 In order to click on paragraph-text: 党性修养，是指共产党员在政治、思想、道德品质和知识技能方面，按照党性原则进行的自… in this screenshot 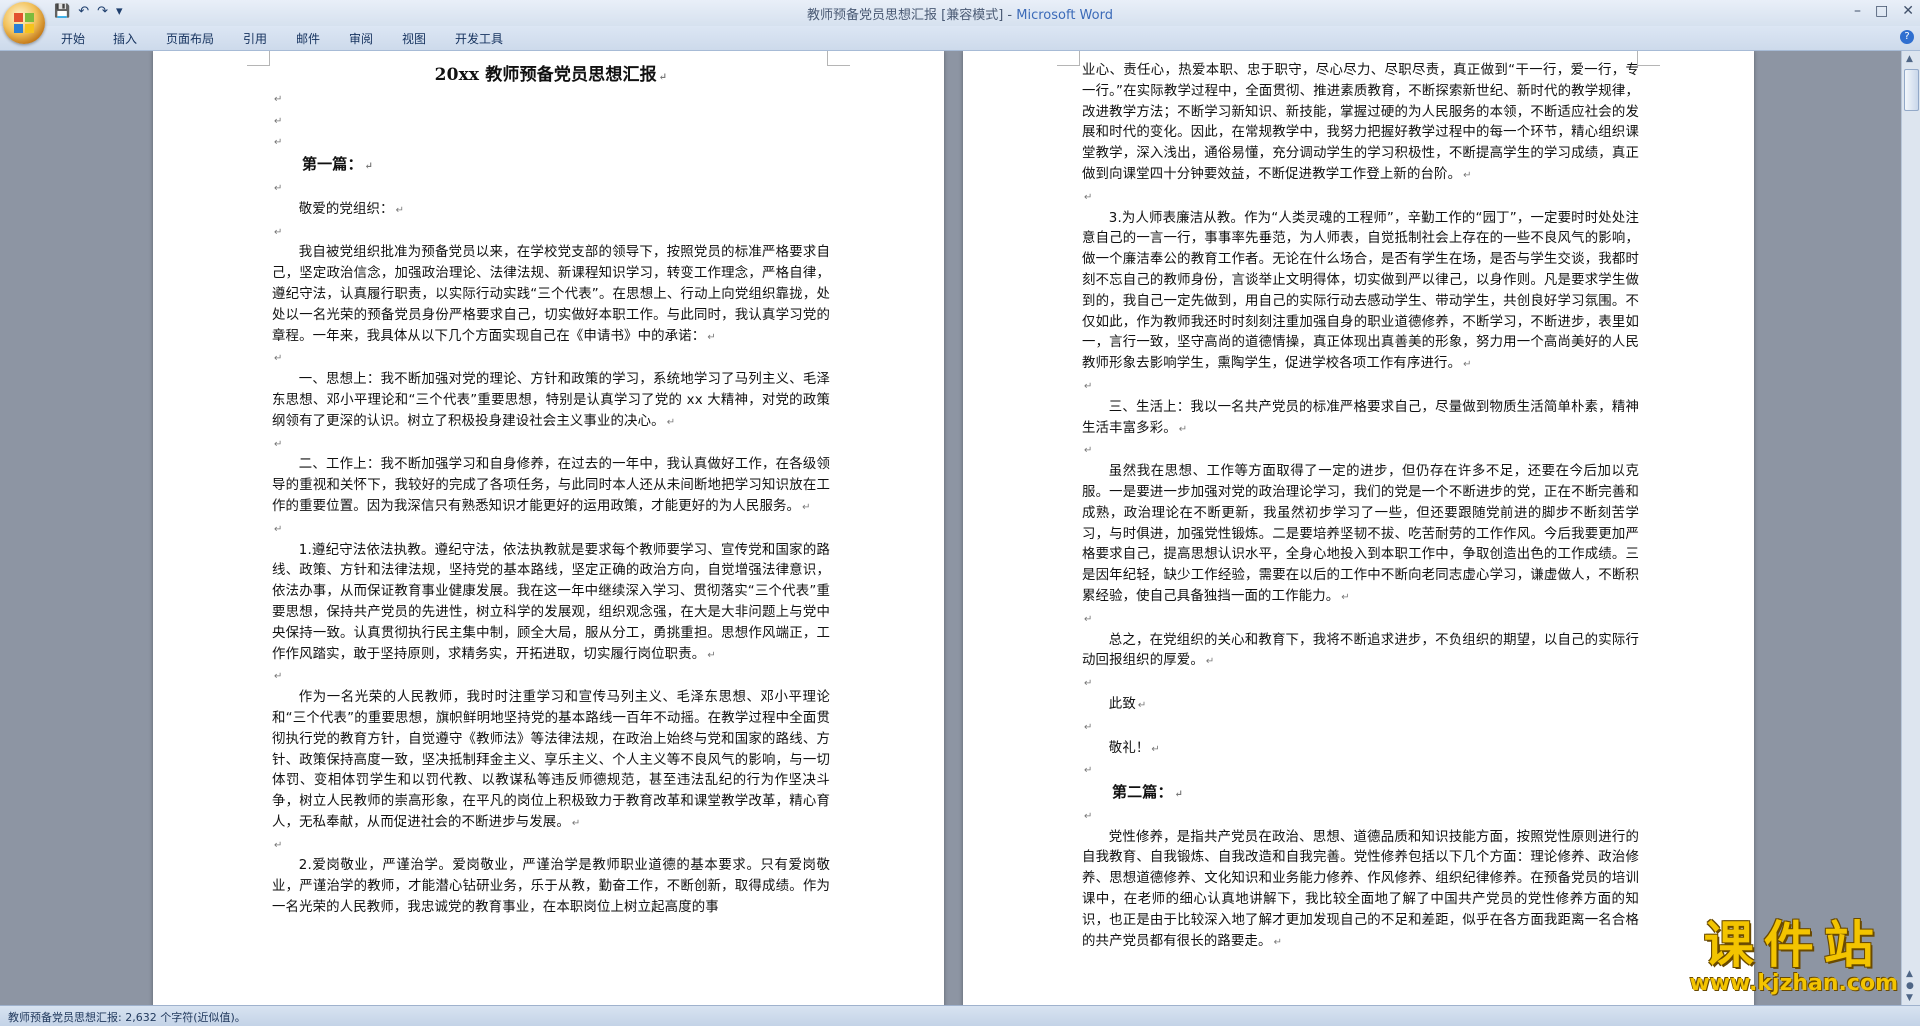, I will do `click(1360, 889)`.